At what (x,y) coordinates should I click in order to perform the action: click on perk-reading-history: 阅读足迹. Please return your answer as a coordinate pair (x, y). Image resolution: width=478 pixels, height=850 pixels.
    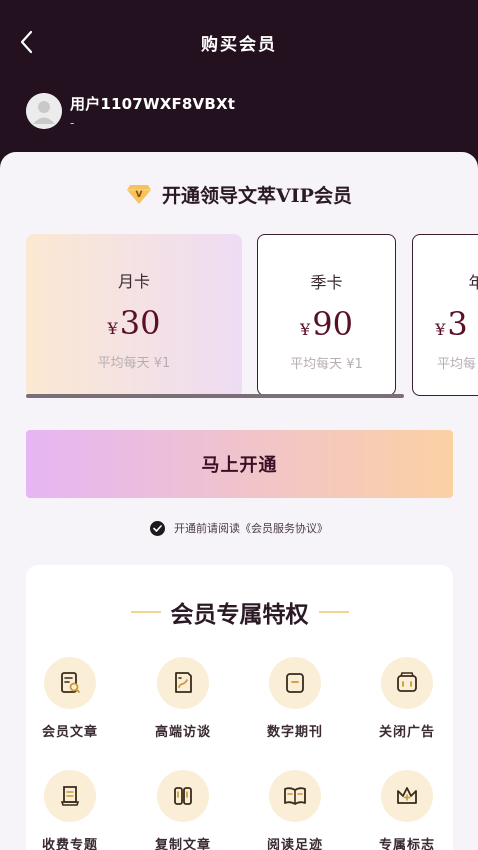
    Looking at the image, I should click on (295, 810).